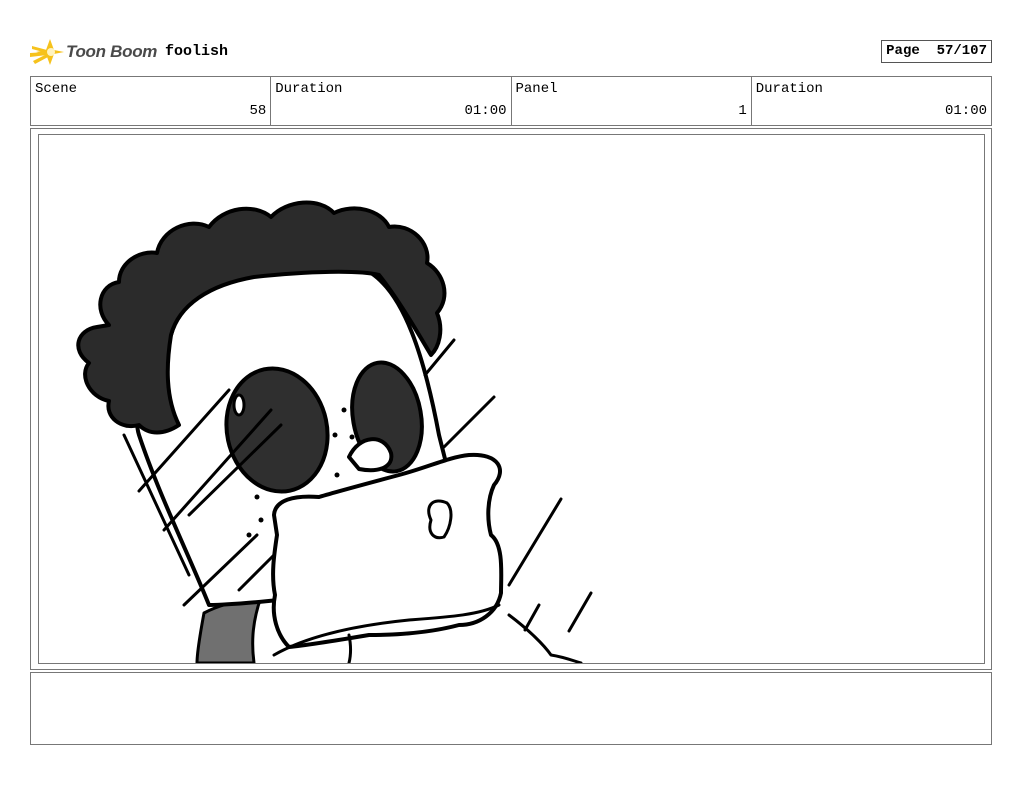 This screenshot has width=1024, height=791. I want to click on page-indicator: Page 57/107, so click(936, 51).